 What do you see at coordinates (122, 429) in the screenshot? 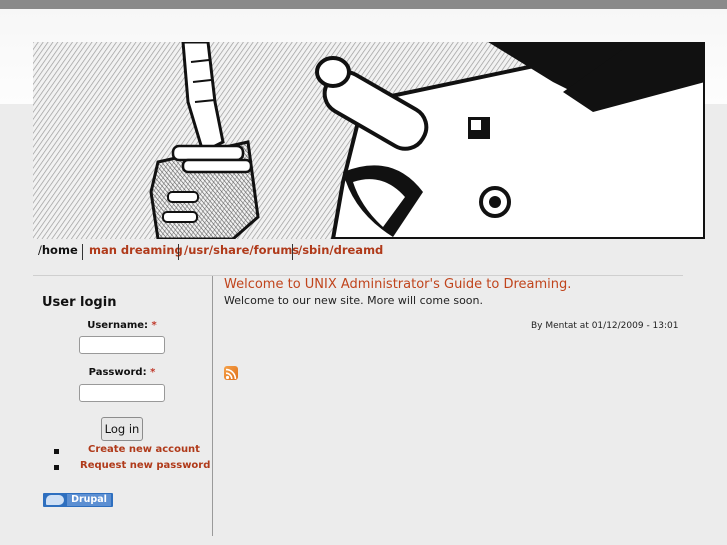
I see `log-in-button: Log in` at bounding box center [122, 429].